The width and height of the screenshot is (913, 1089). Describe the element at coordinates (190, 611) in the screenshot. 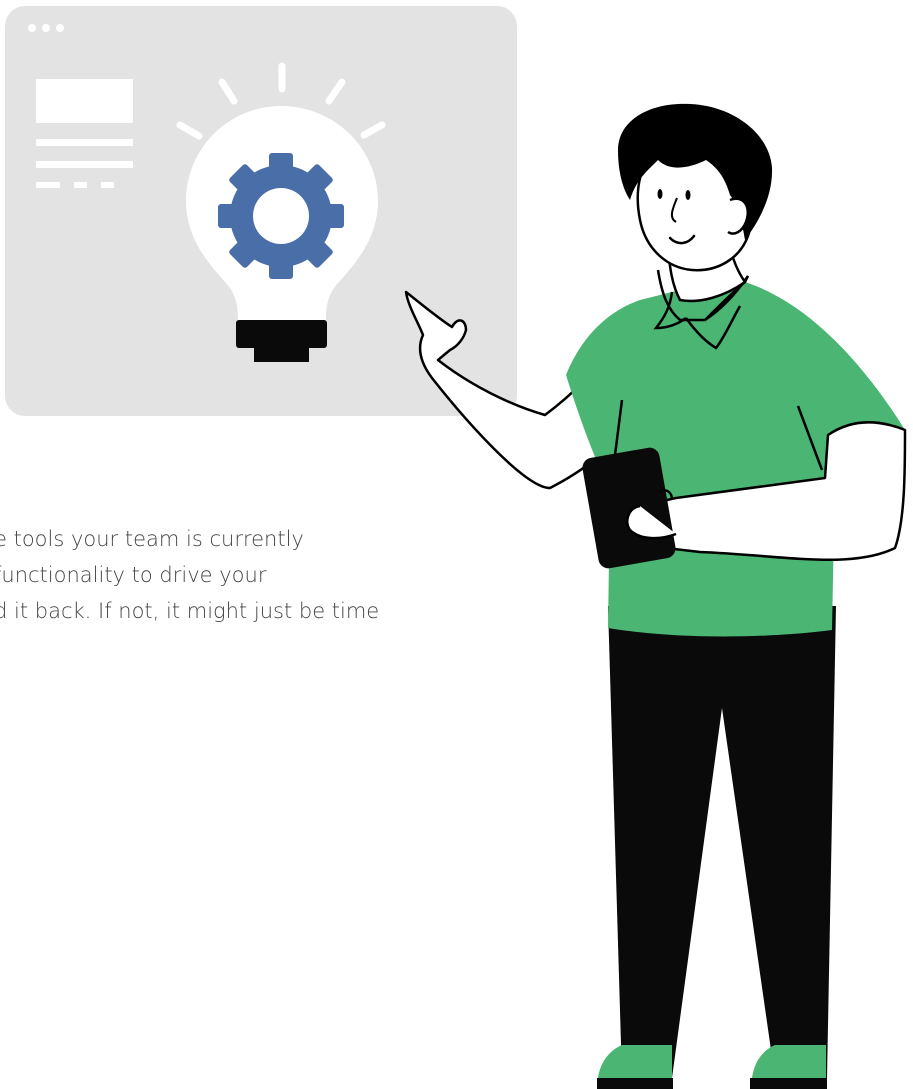

I see `paragraph-line-3: d it back. If not, it might just be time` at that location.